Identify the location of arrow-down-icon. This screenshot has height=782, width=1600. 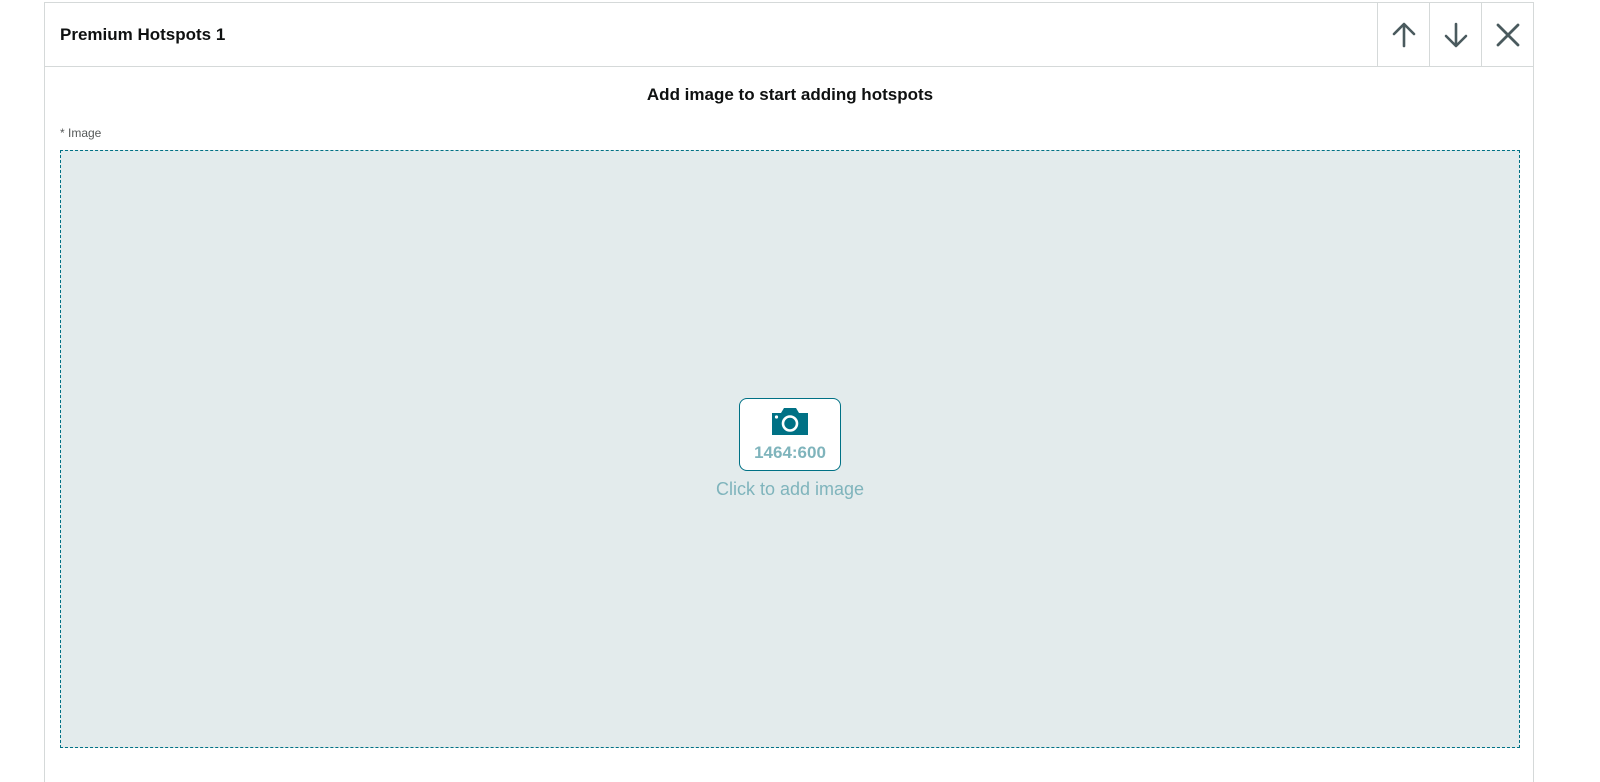
(1455, 34).